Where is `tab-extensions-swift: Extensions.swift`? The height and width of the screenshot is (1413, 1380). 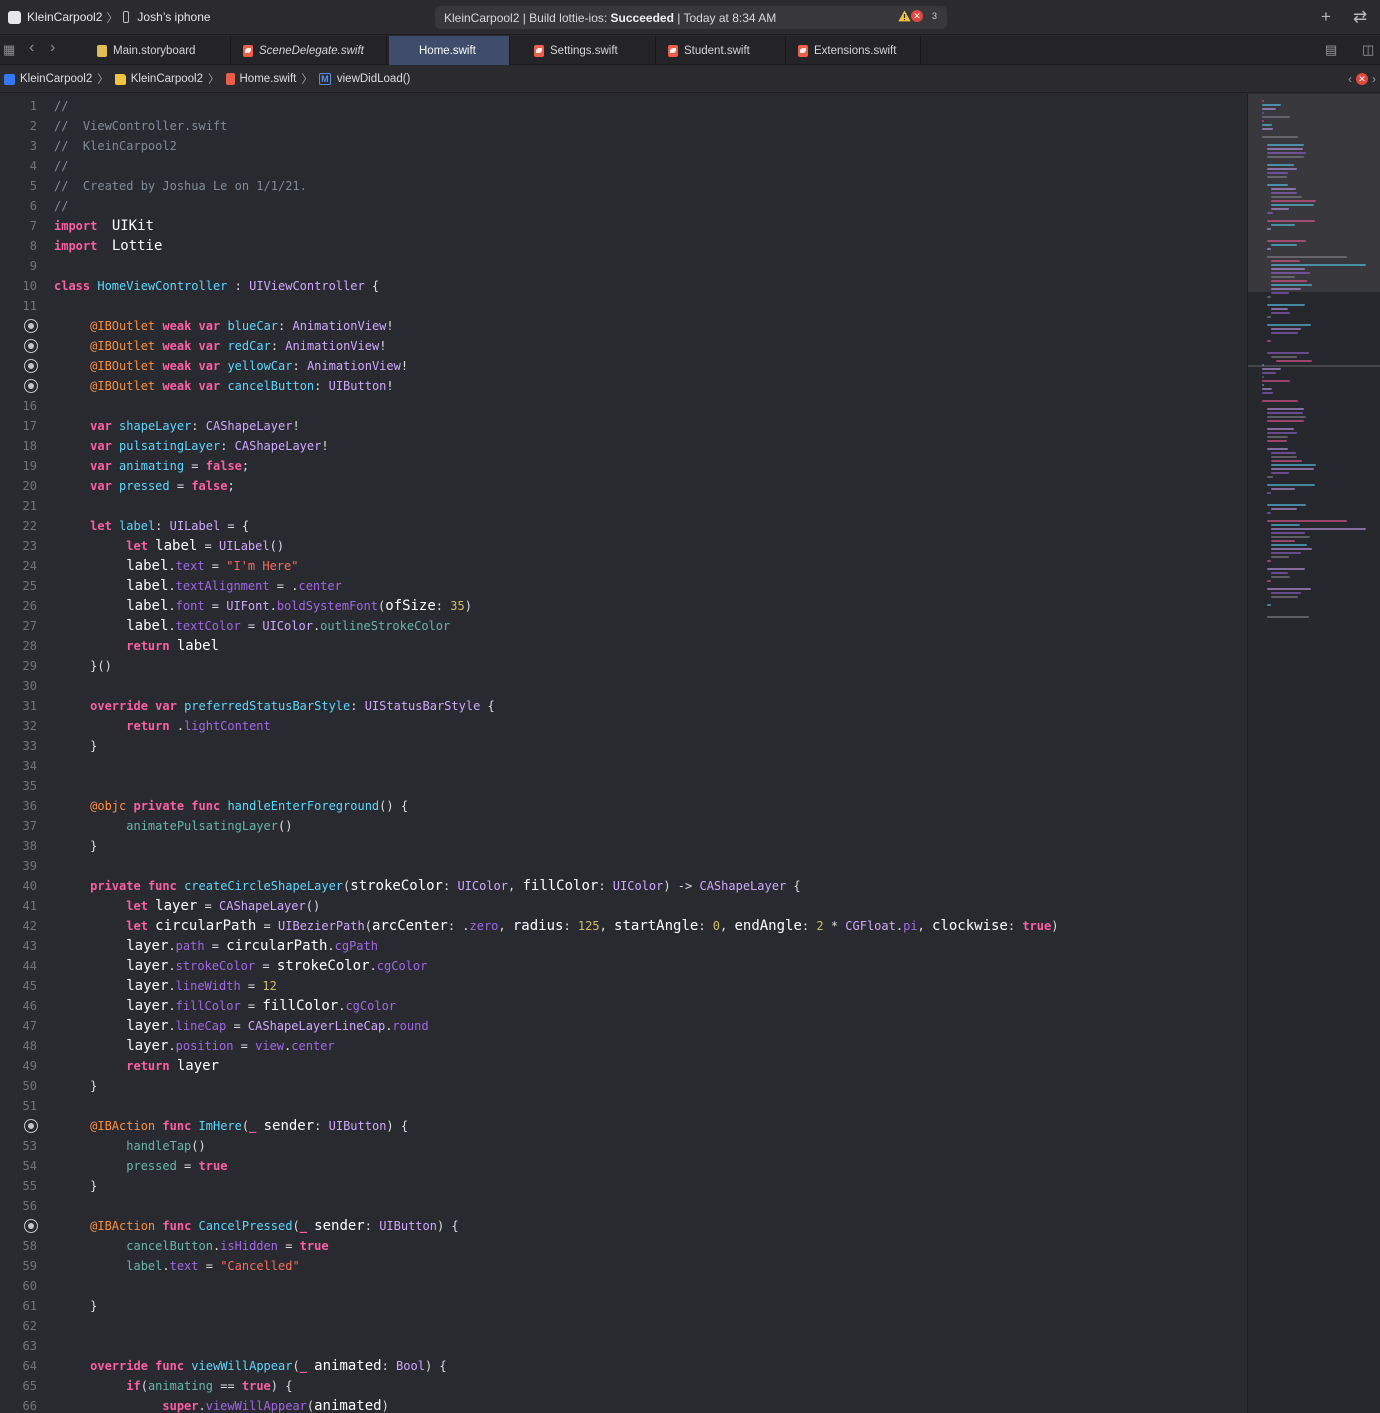
tab-extensions-swift: Extensions.swift is located at coordinates (854, 50).